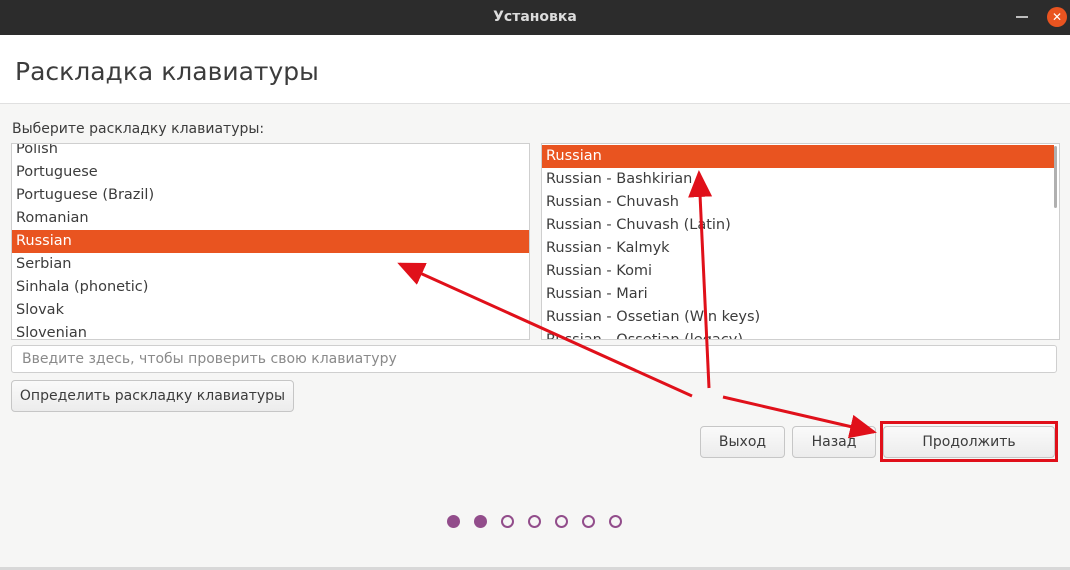 The image size is (1070, 570). I want to click on list-item: Russian - Bashkirian, so click(798, 179).